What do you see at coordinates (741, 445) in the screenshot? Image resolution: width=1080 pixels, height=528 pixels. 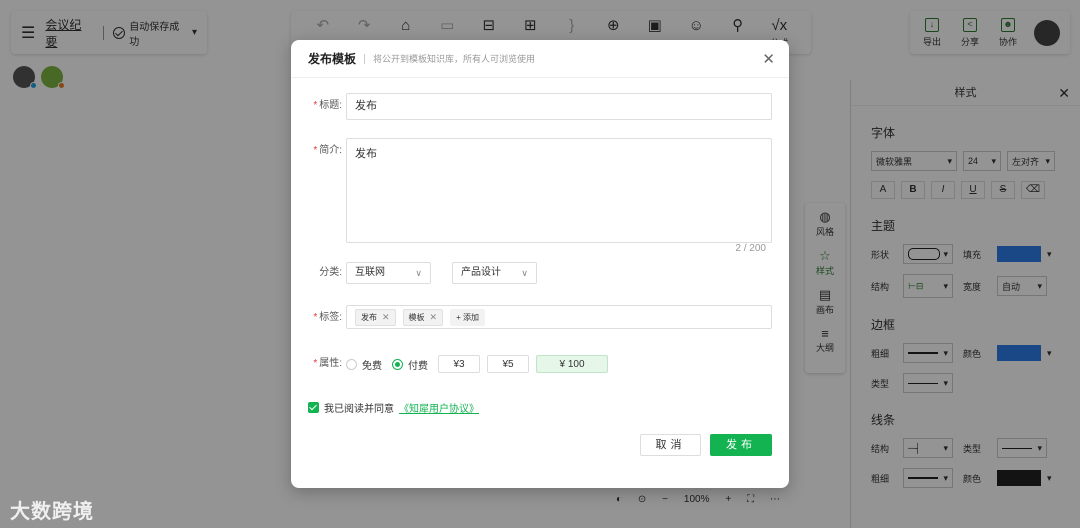 I see `publish-button: 发布` at bounding box center [741, 445].